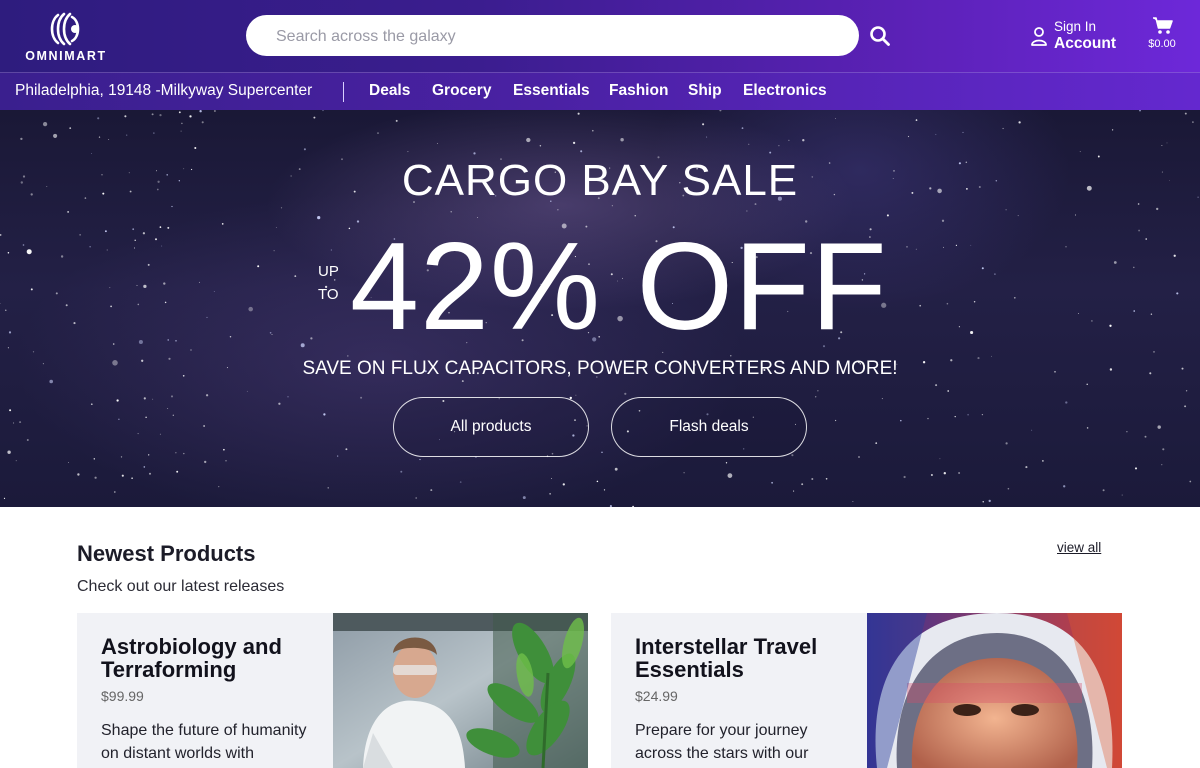 The width and height of the screenshot is (1200, 768). What do you see at coordinates (1079, 547) in the screenshot?
I see `view-all-link: view all` at bounding box center [1079, 547].